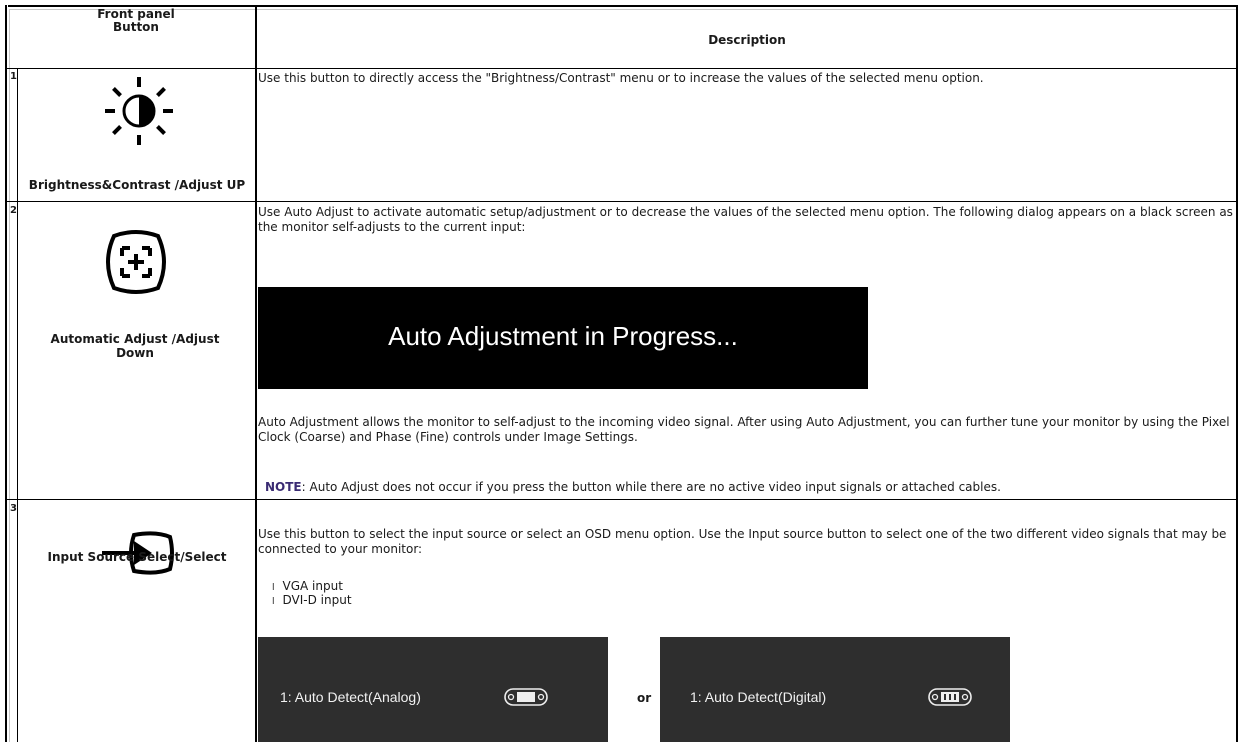 The height and width of the screenshot is (742, 1241). Describe the element at coordinates (644, 698) in the screenshot. I see `osd-or: or` at that location.